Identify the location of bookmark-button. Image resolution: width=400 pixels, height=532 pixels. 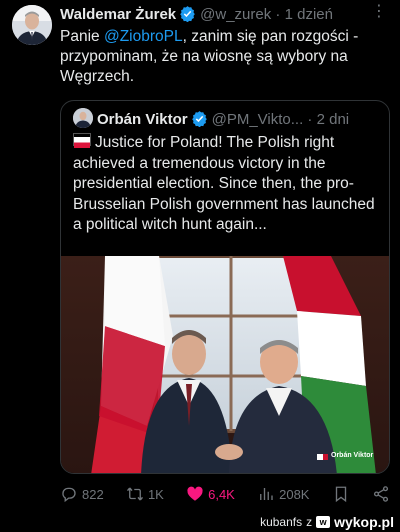
(341, 494).